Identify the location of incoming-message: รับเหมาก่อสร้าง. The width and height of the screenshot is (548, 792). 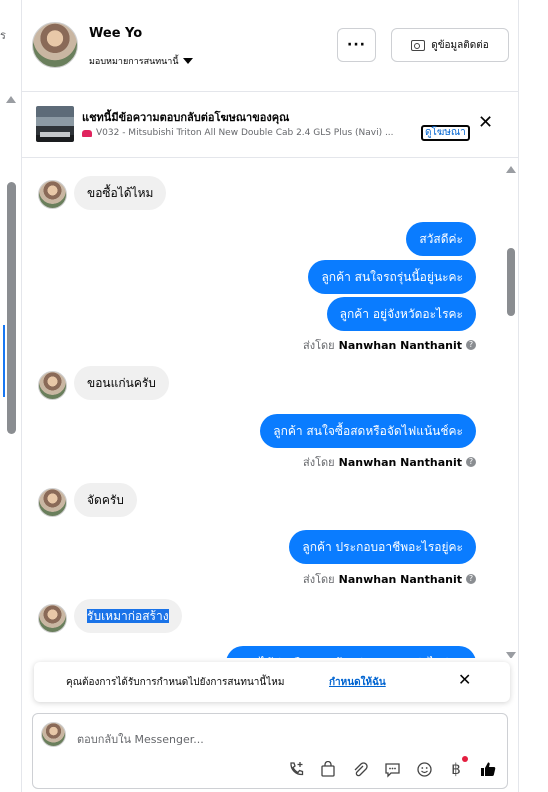
(128, 616).